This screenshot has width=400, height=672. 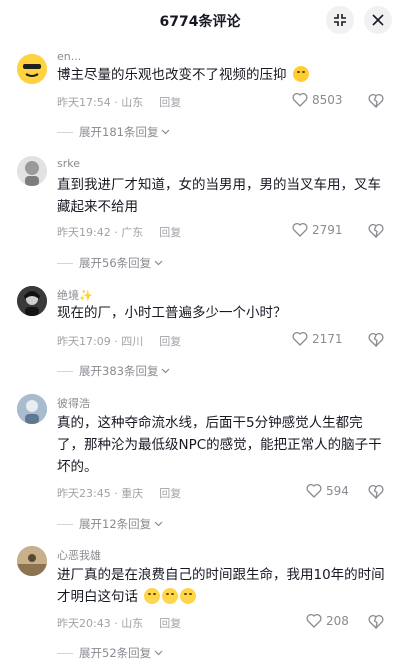 What do you see at coordinates (200, 20) in the screenshot?
I see `comments-header: 6774条评论` at bounding box center [200, 20].